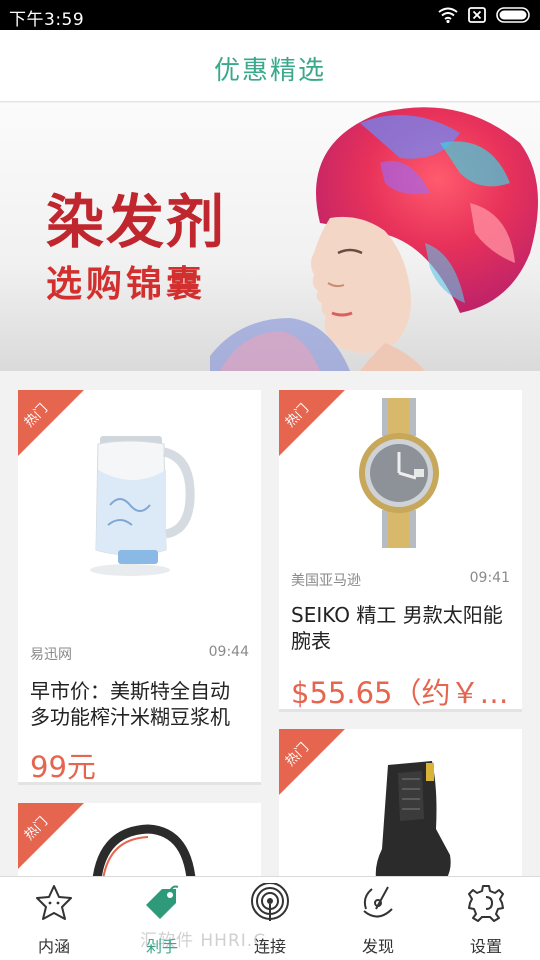  I want to click on bottom-tab-bar: 内涵 剁手 连接 发现 设置, so click(270, 918).